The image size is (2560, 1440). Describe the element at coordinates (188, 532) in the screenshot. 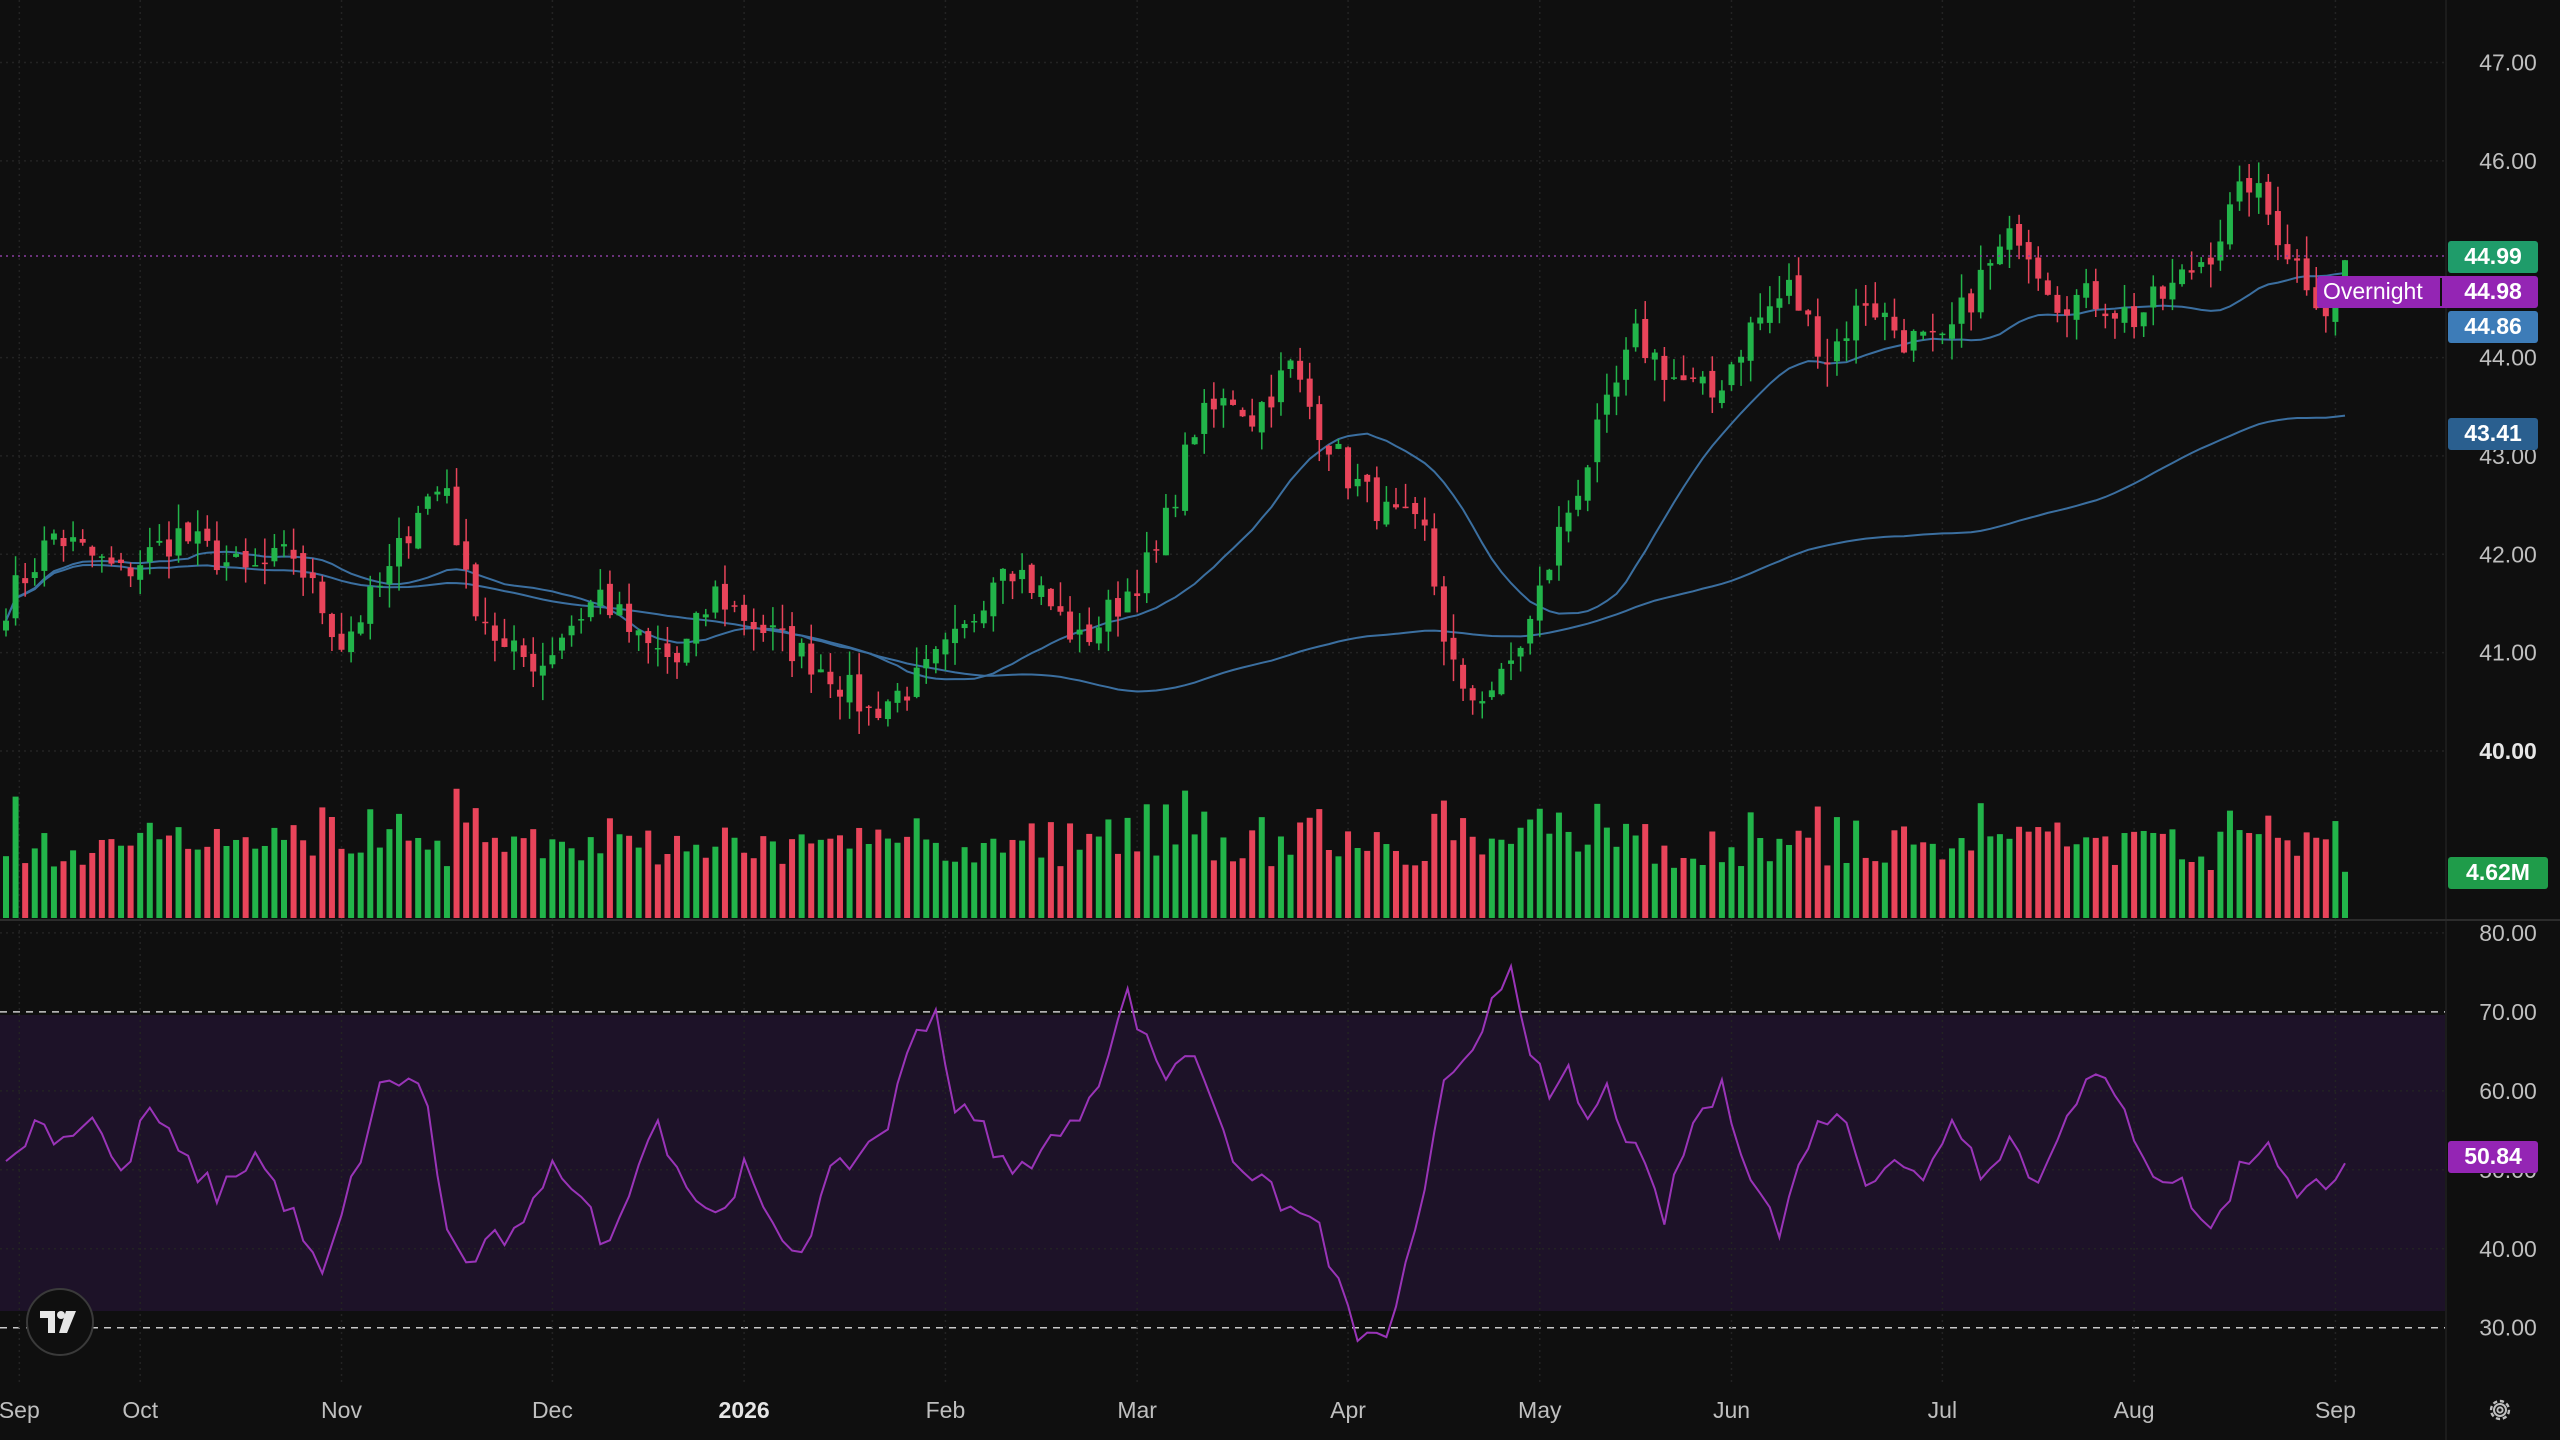

I see `candle` at that location.